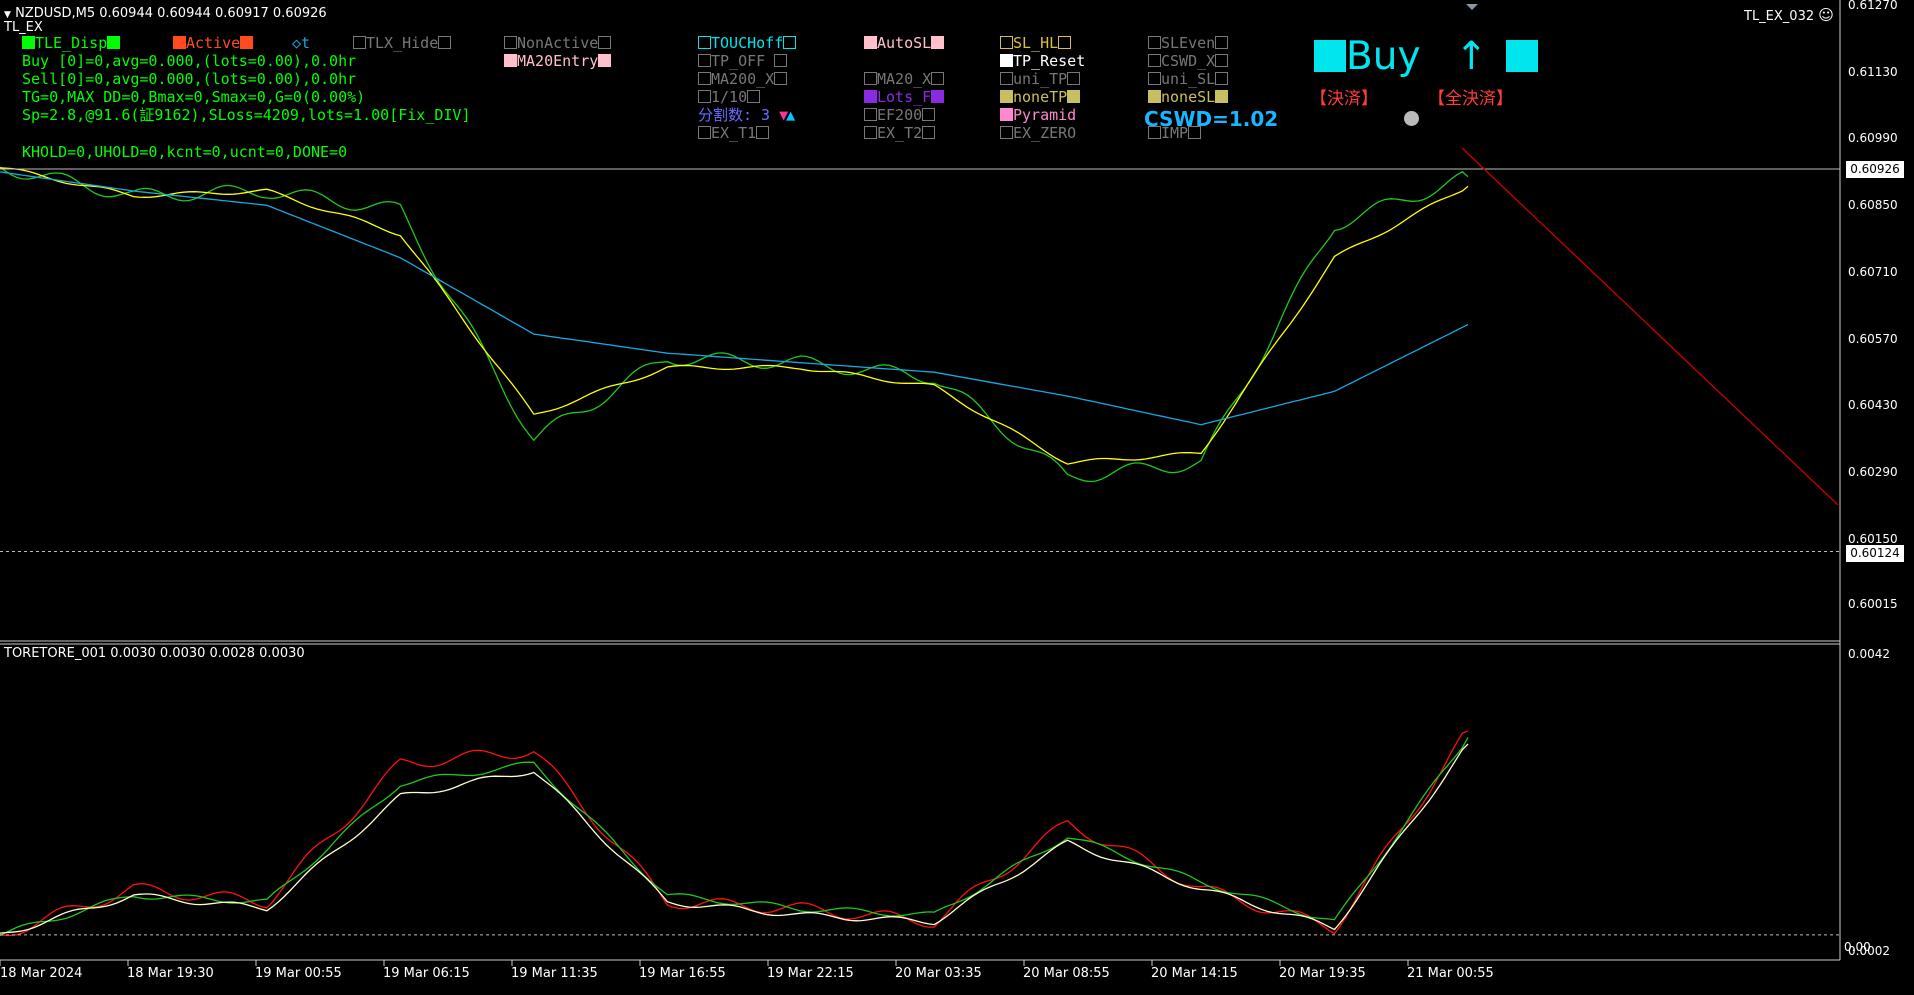 The image size is (1914, 995). I want to click on toggle-pyramid: Pyramid, so click(1038, 115).